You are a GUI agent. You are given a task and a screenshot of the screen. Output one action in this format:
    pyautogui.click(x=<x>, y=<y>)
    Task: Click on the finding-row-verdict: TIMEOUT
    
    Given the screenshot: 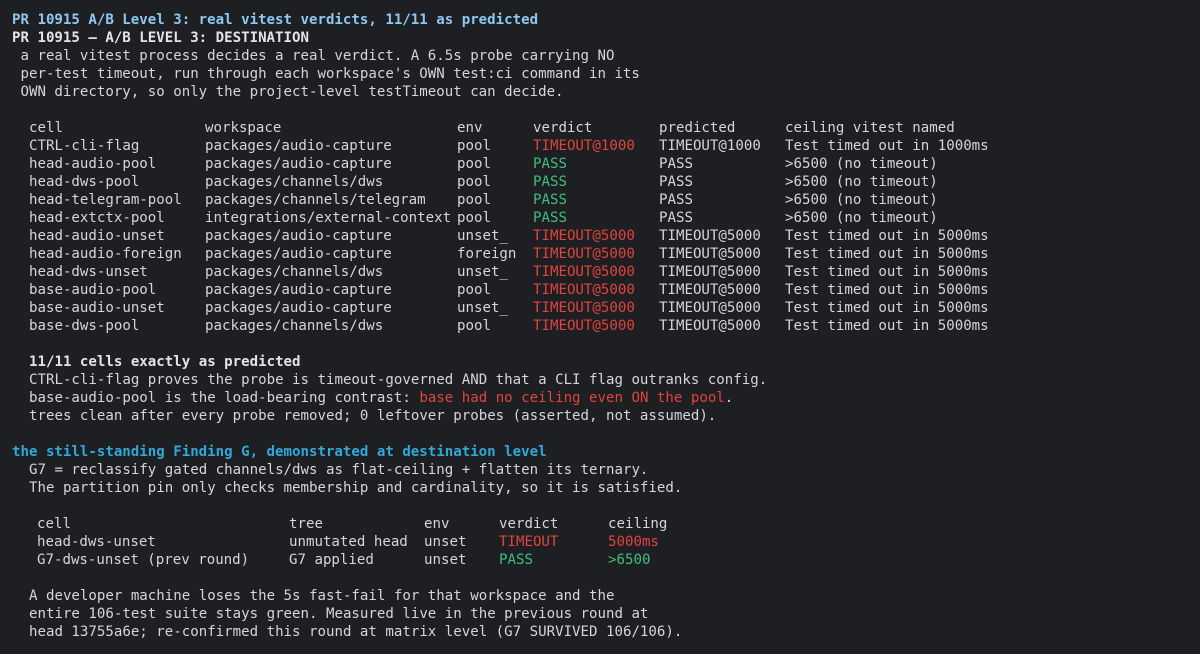 What is the action you would take?
    pyautogui.click(x=529, y=542)
    